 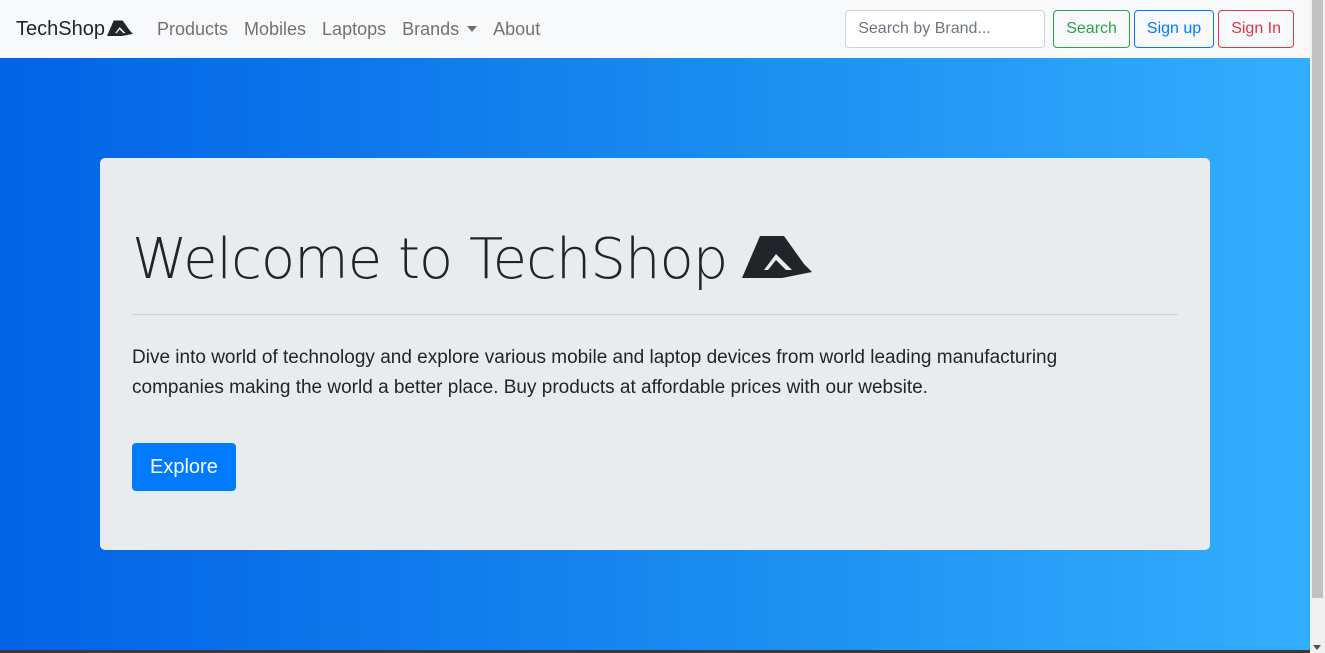 What do you see at coordinates (184, 467) in the screenshot?
I see `explore-button: Explore` at bounding box center [184, 467].